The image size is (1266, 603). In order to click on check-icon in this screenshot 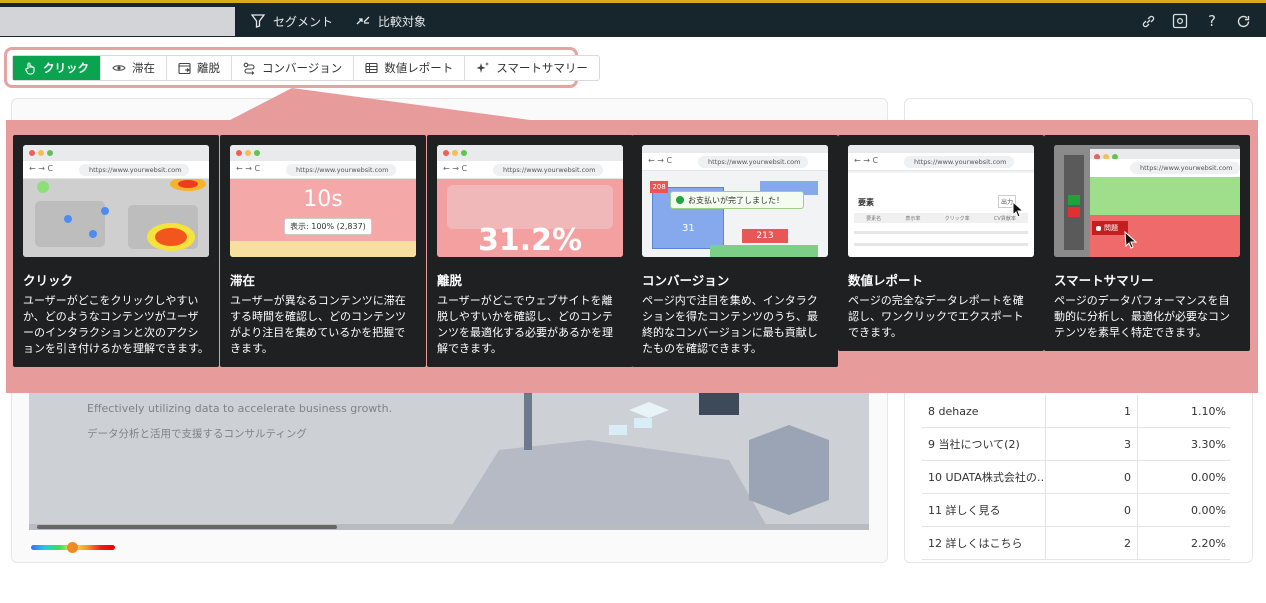, I will do `click(680, 200)`.